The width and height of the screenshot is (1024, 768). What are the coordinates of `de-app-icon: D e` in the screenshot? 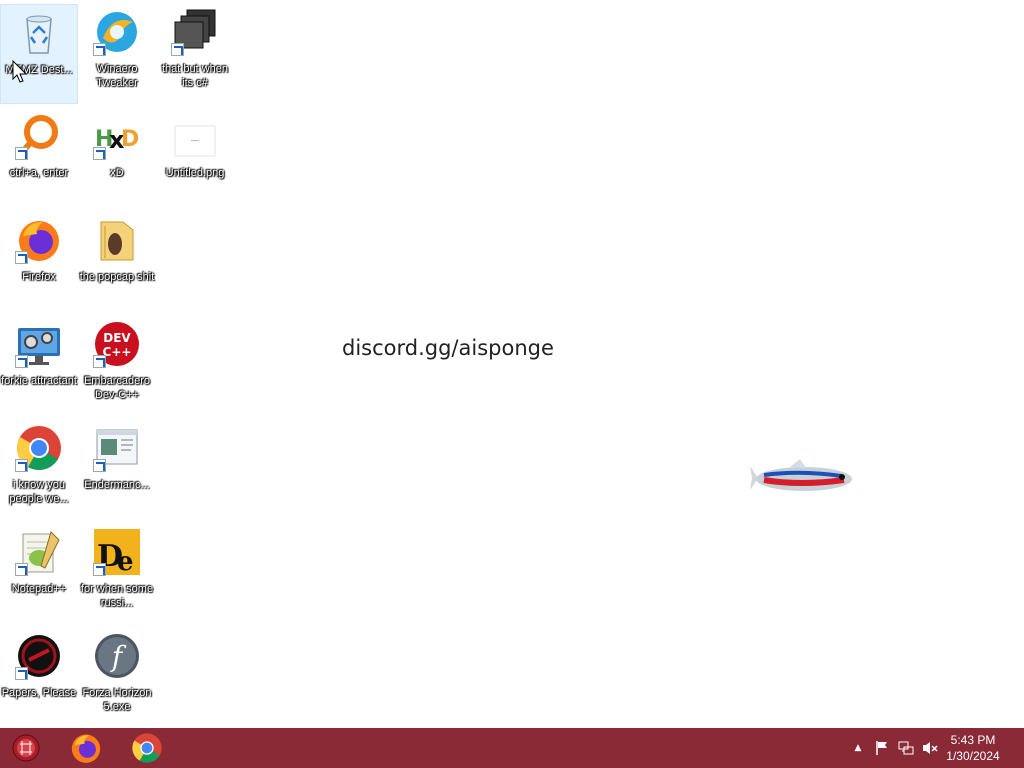 It's located at (117, 552).